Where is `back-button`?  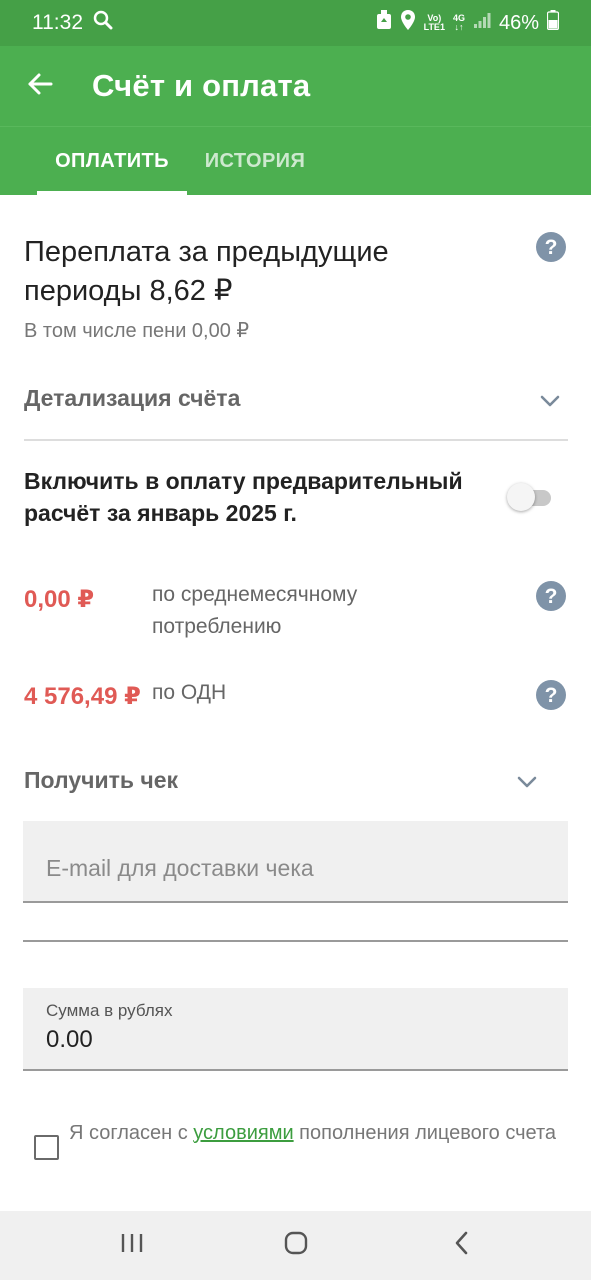
back-button is located at coordinates (40, 86).